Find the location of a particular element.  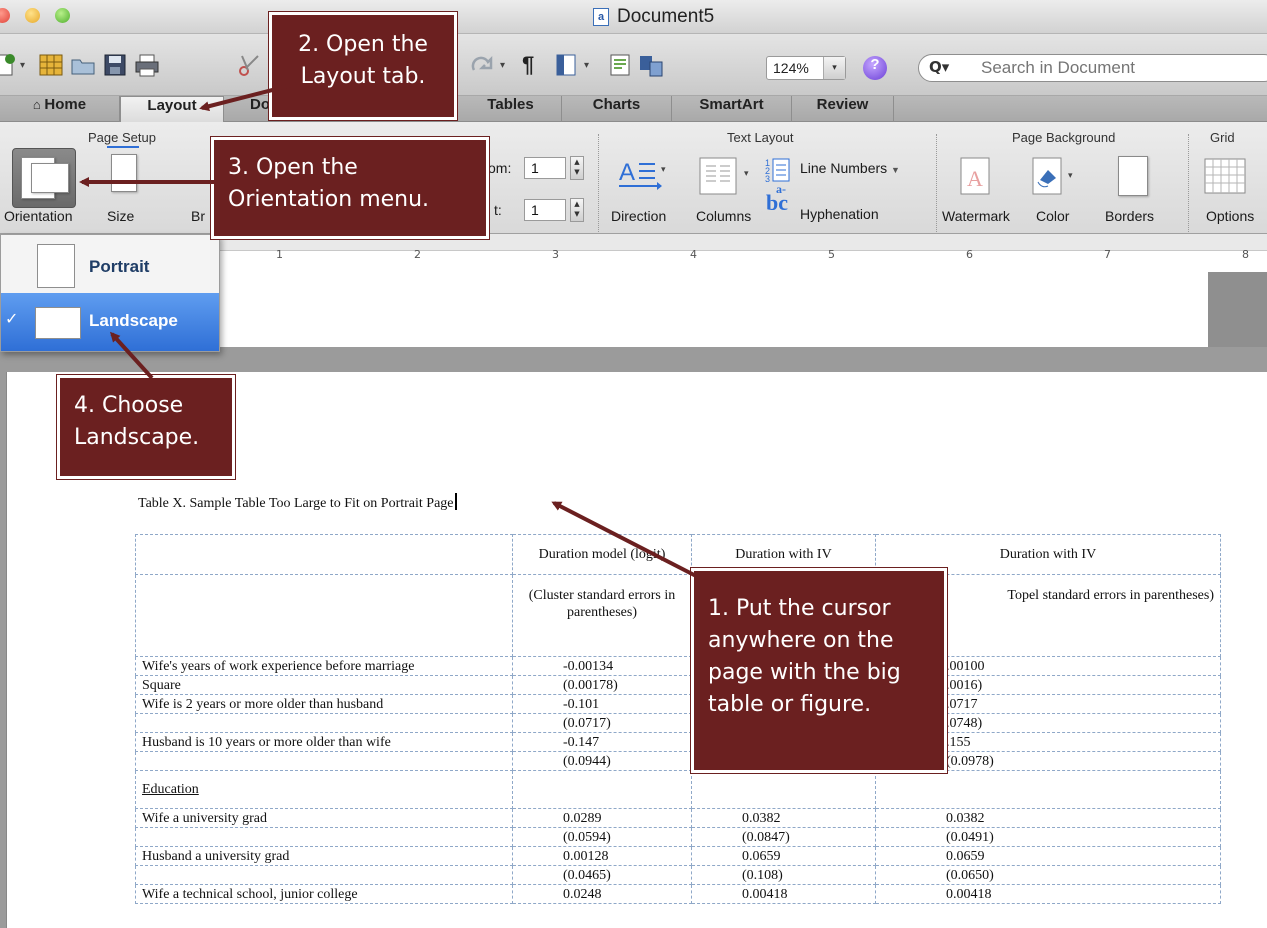

tab-tables: Tables is located at coordinates (511, 109).